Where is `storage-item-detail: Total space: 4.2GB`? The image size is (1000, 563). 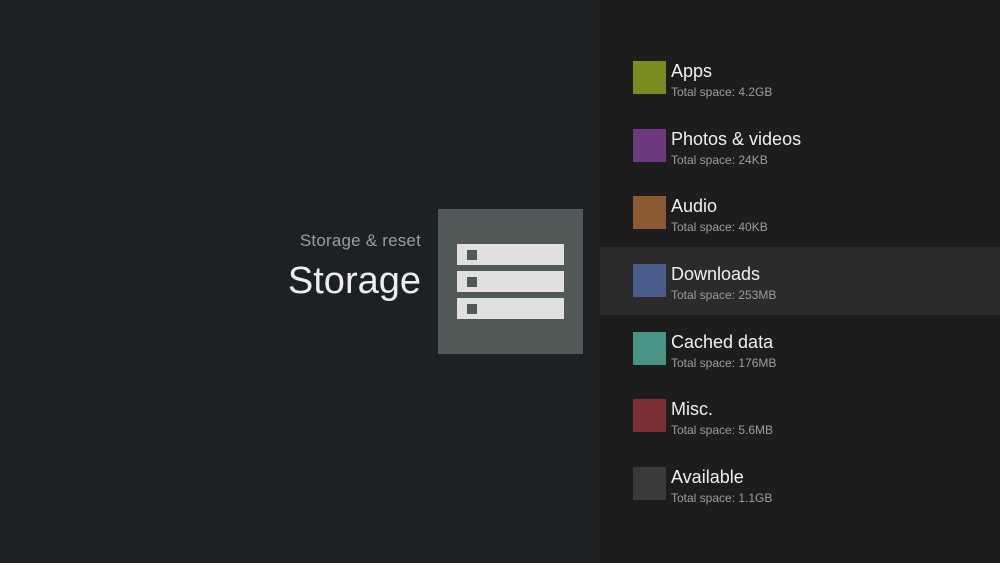
storage-item-detail: Total space: 4.2GB is located at coordinates (722, 92).